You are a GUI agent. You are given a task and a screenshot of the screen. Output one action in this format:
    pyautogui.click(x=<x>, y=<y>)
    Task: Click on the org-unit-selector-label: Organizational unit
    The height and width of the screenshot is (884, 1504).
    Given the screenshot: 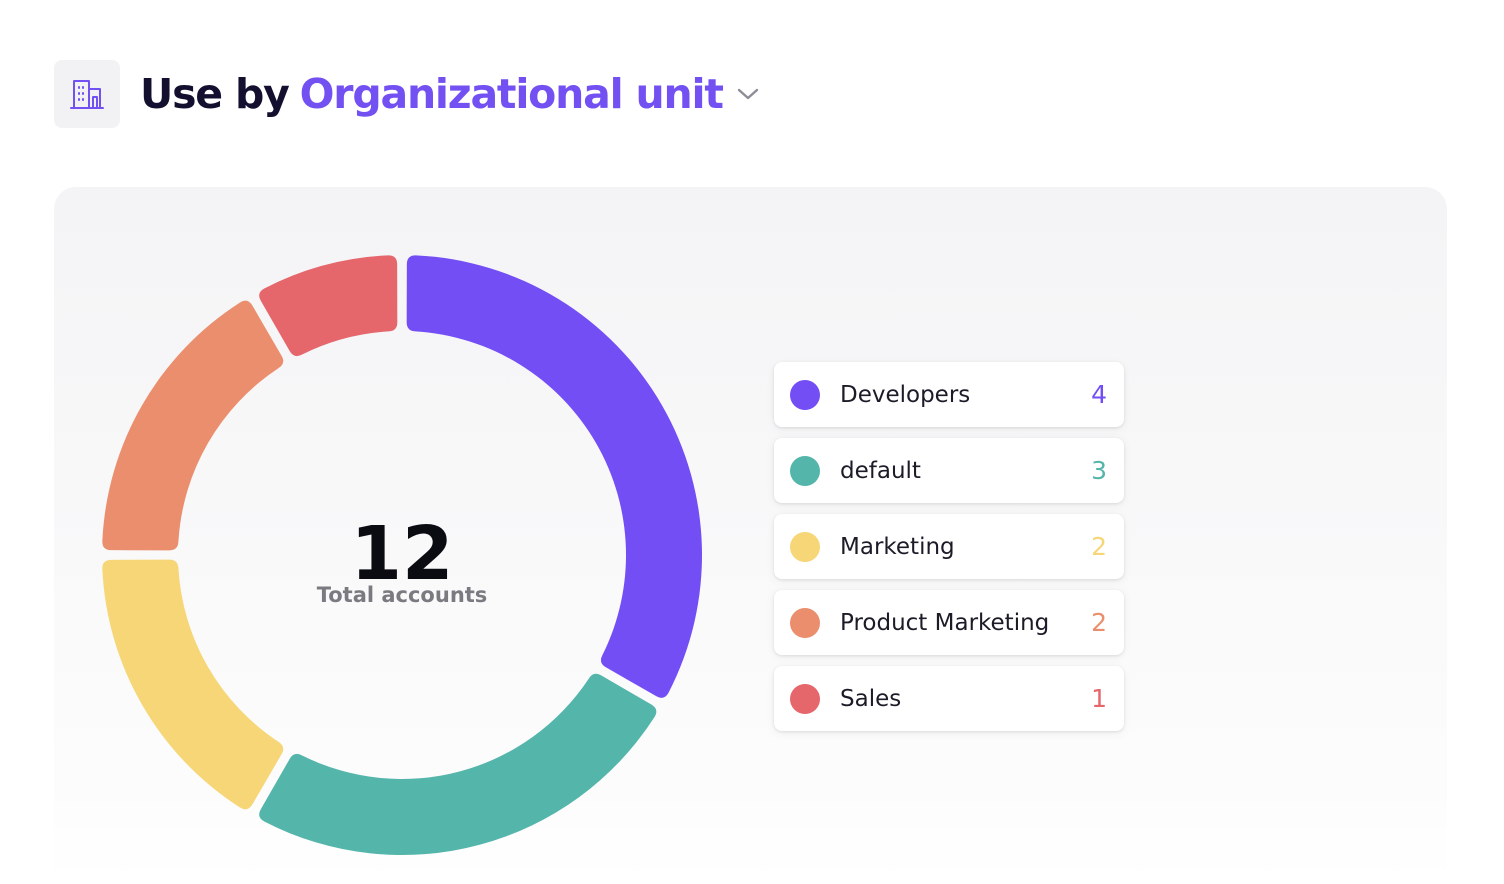 What is the action you would take?
    pyautogui.click(x=511, y=94)
    